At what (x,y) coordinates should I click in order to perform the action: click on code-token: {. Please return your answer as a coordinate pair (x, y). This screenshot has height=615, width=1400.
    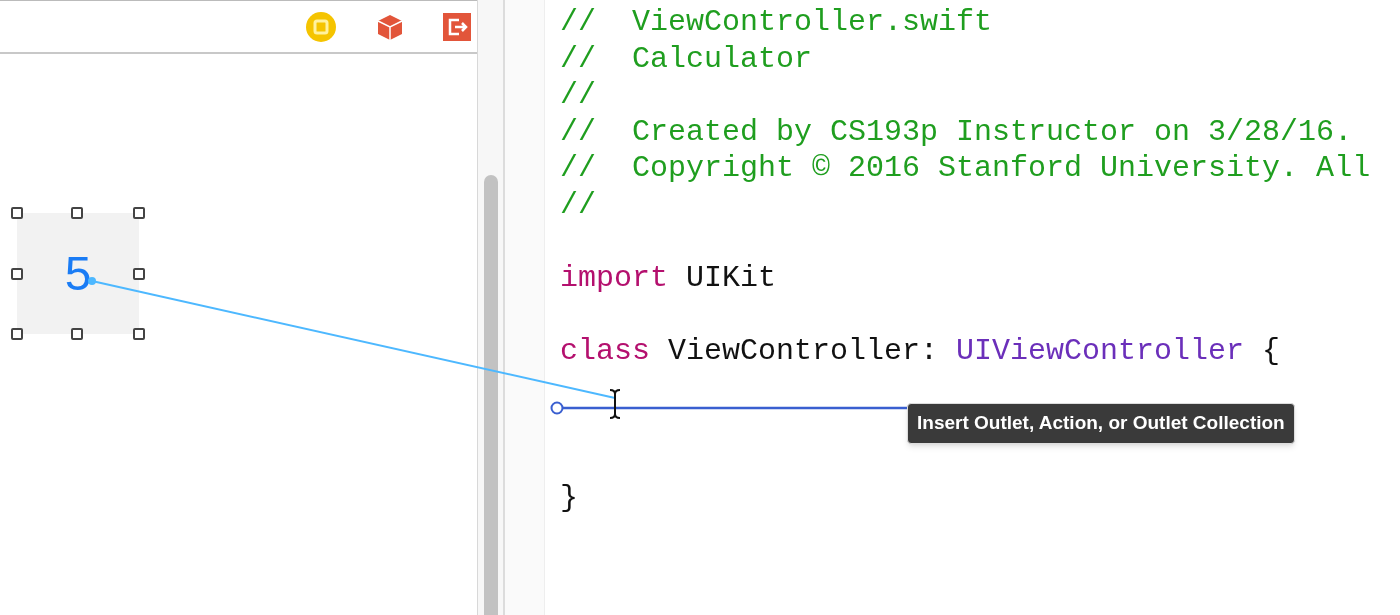
    Looking at the image, I should click on (1271, 351).